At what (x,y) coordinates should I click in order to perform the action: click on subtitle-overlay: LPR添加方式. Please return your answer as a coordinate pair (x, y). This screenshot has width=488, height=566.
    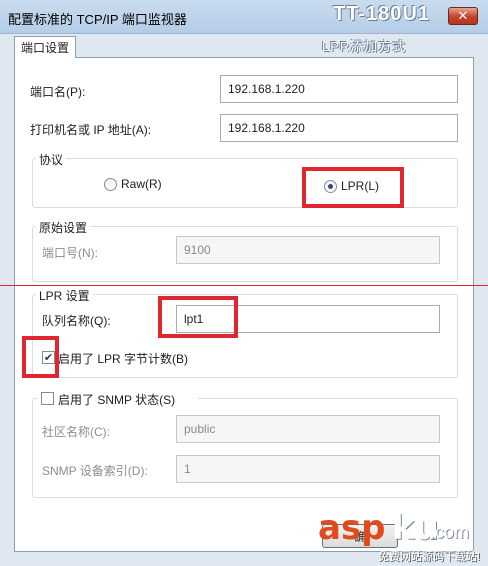
    Looking at the image, I should click on (364, 46).